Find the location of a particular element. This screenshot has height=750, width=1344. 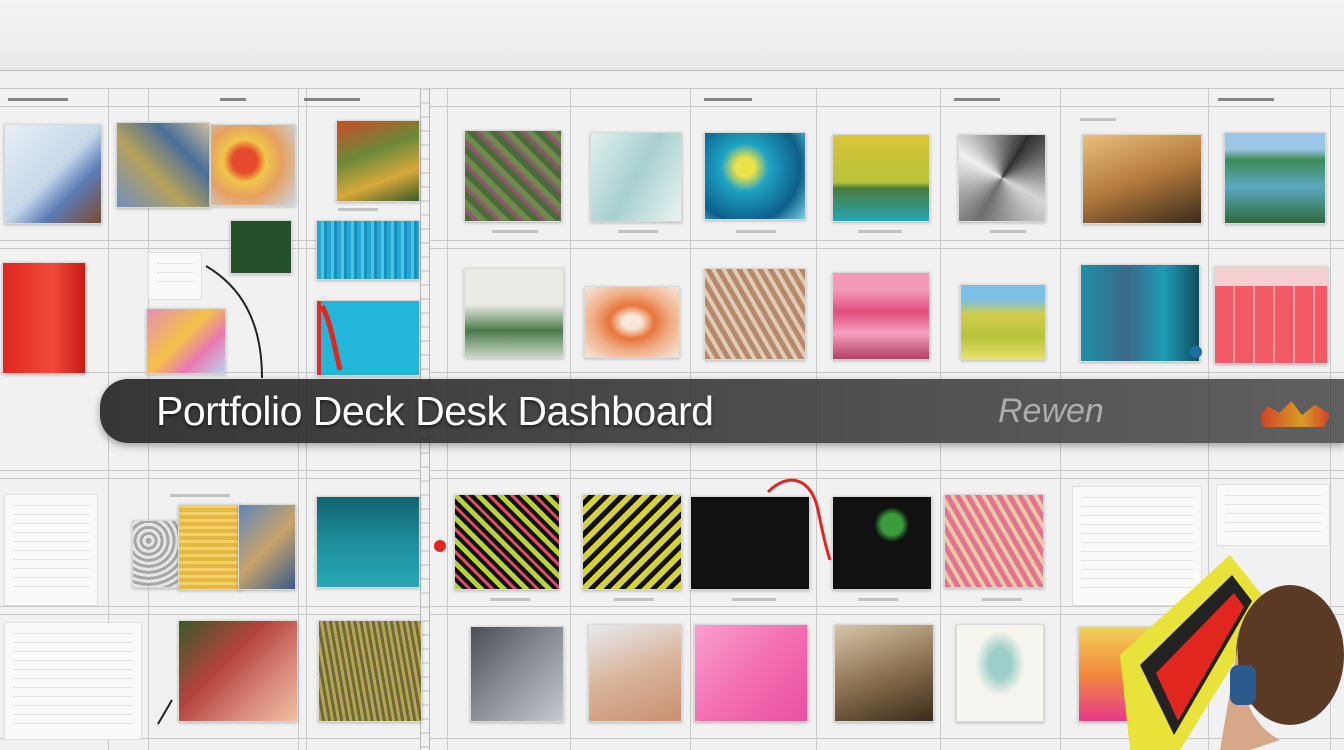

brush-accent is located at coordinates (1295, 414).